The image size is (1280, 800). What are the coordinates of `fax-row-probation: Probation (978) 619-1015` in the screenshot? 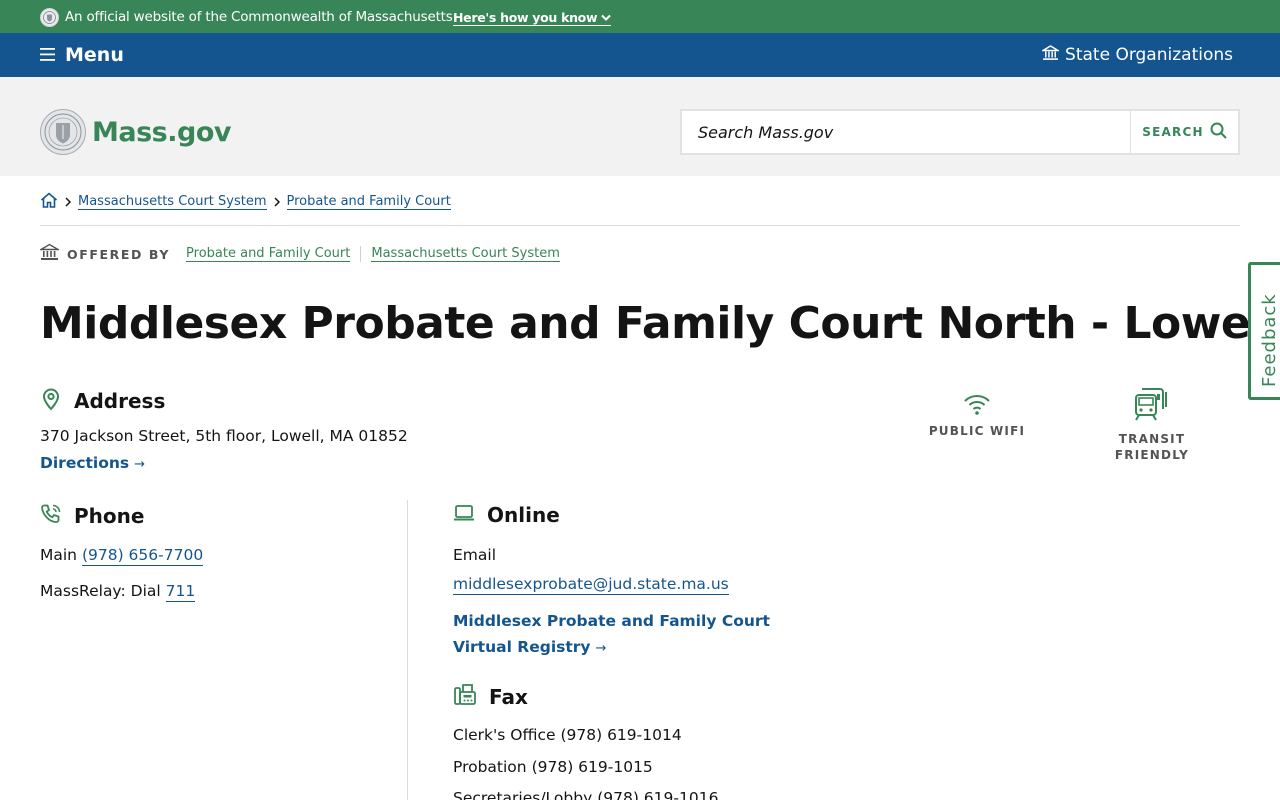 It's located at (553, 767).